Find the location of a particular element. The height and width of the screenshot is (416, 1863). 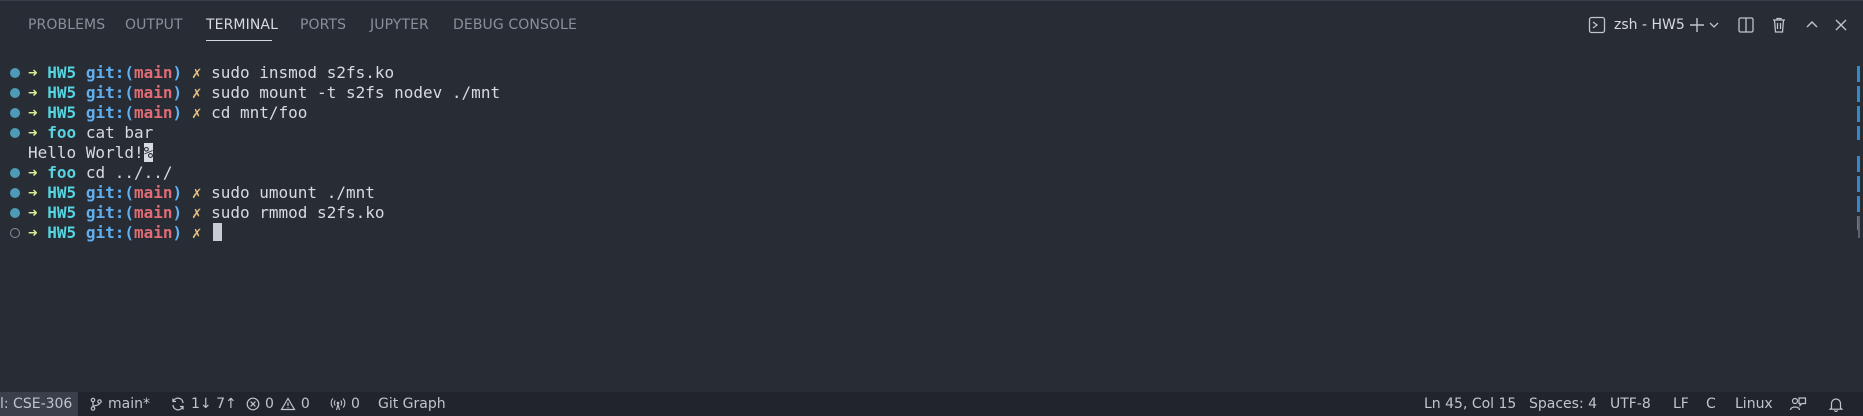

terminal-selector-label: zsh - HW5 is located at coordinates (1649, 25).